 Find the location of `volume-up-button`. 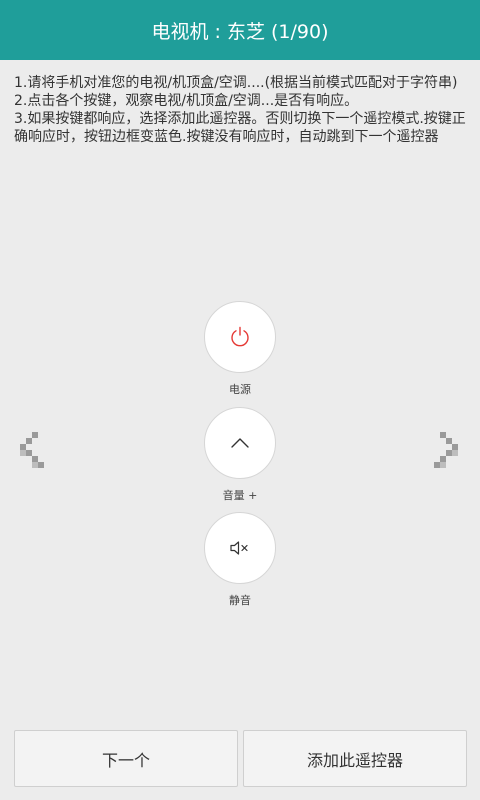

volume-up-button is located at coordinates (240, 443).